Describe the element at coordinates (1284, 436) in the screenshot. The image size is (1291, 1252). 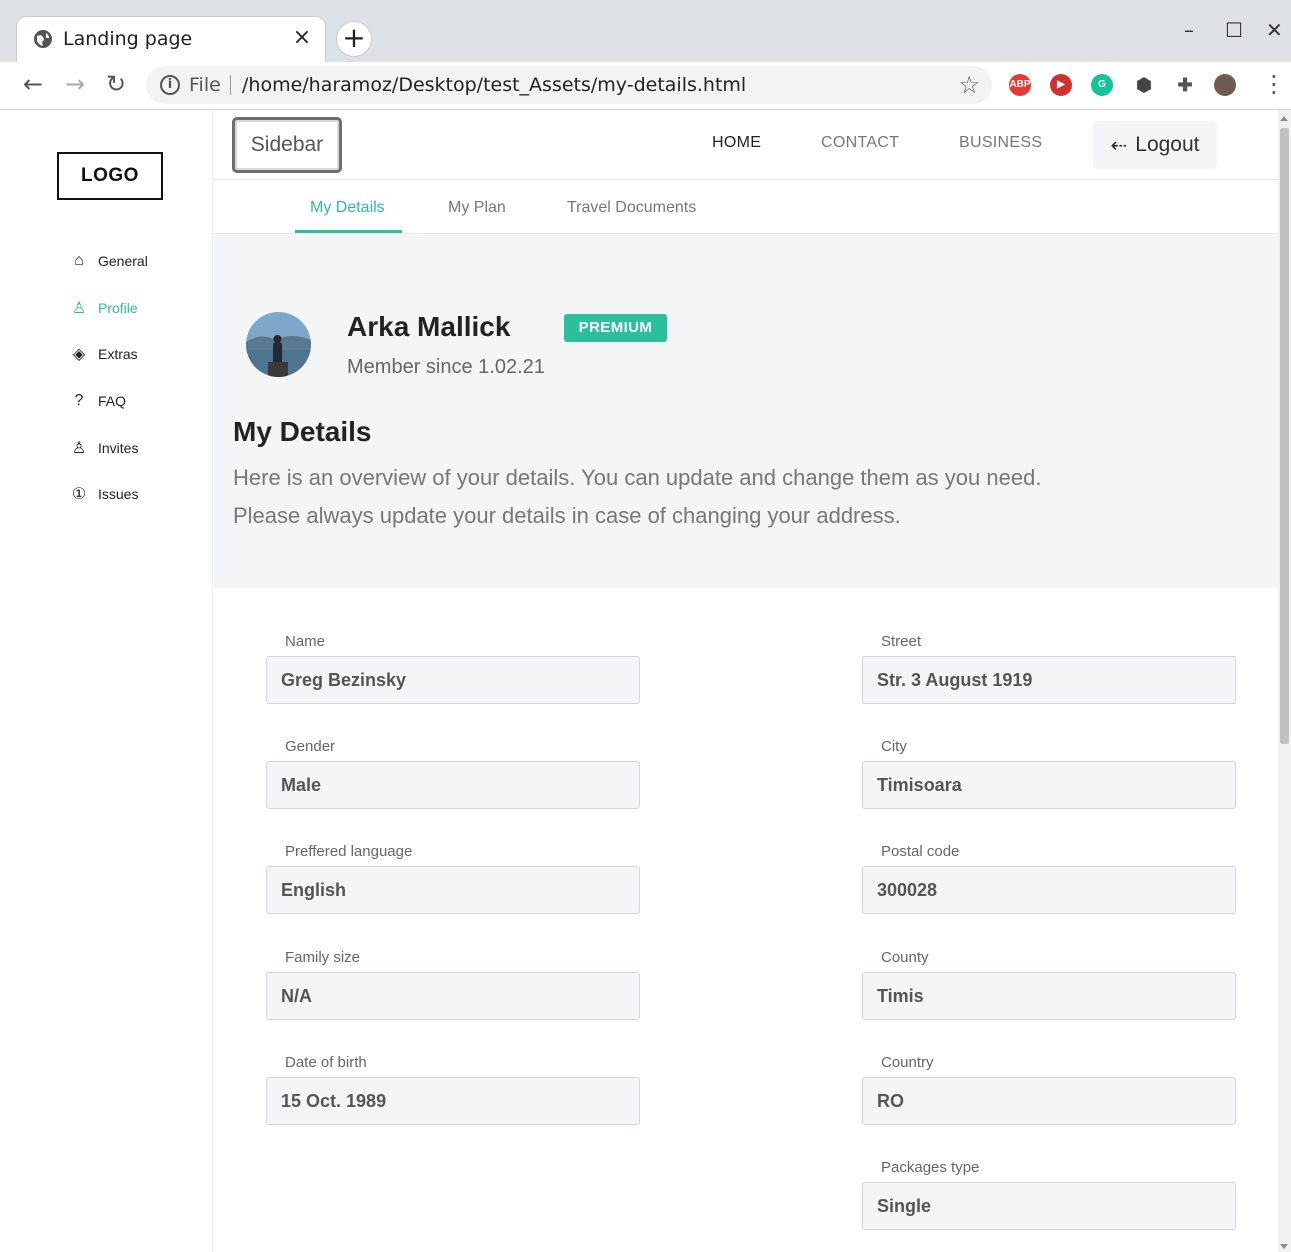
I see `scrollbar-thumb` at that location.